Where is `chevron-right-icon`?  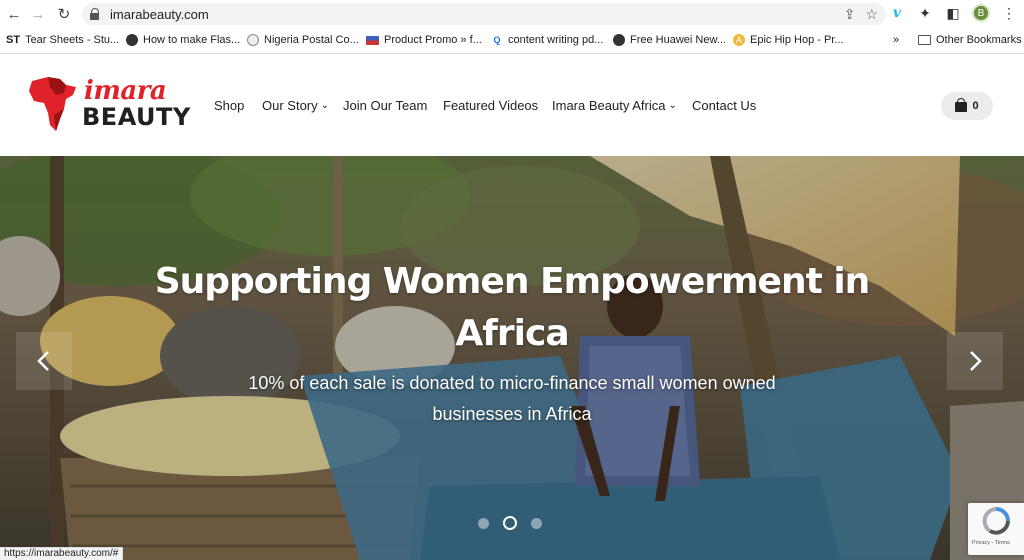
chevron-right-icon is located at coordinates (976, 361).